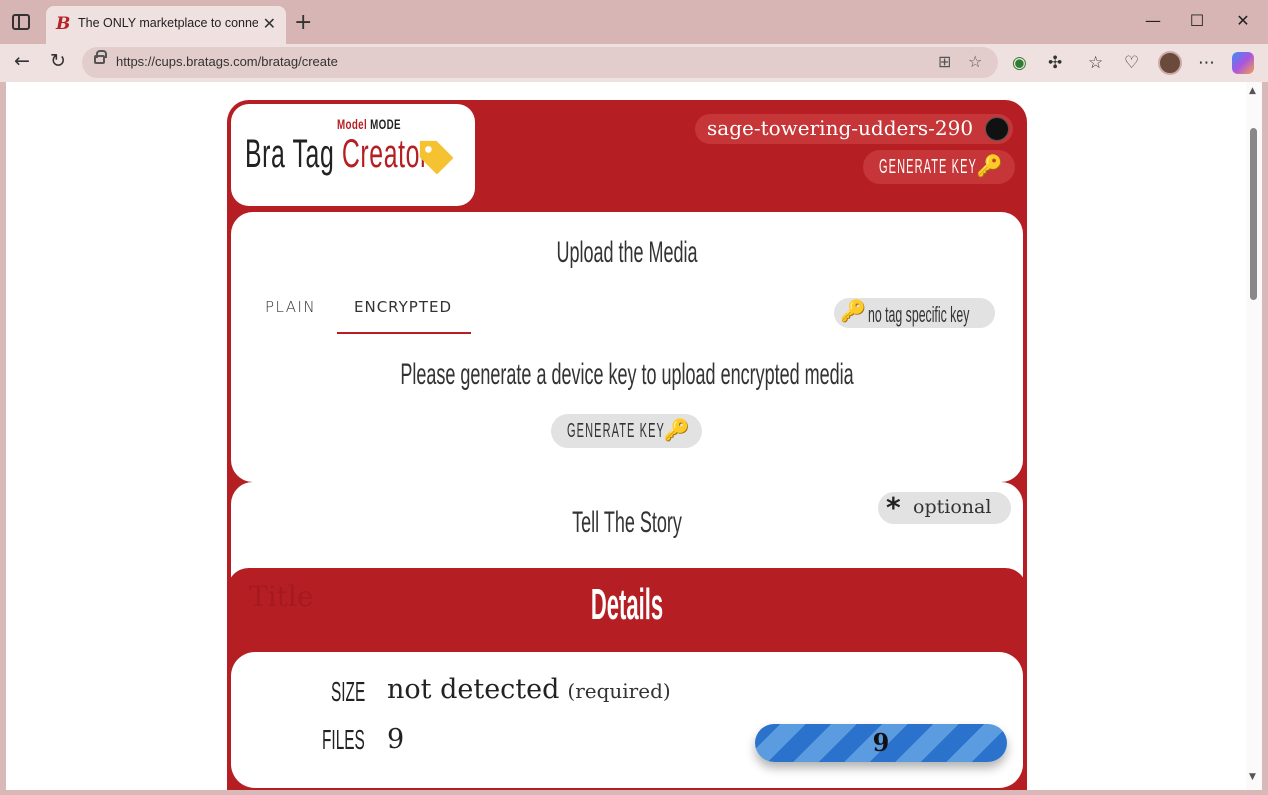 The image size is (1268, 795). I want to click on generate-device-key-button: GENERATE KEY 🔑, so click(626, 431).